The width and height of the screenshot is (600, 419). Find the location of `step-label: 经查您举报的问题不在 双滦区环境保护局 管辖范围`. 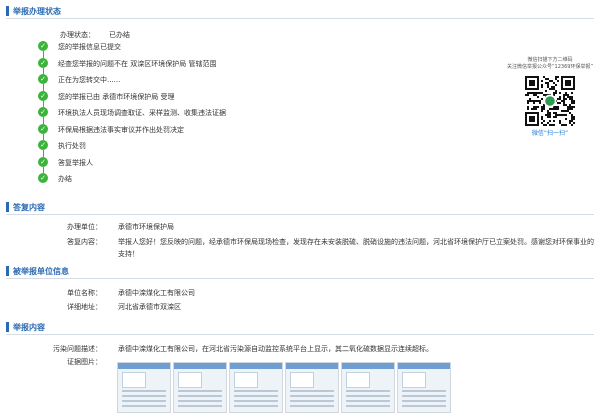

step-label: 经查您举报的问题不在 双滦区环境保护局 管辖范围 is located at coordinates (137, 63).